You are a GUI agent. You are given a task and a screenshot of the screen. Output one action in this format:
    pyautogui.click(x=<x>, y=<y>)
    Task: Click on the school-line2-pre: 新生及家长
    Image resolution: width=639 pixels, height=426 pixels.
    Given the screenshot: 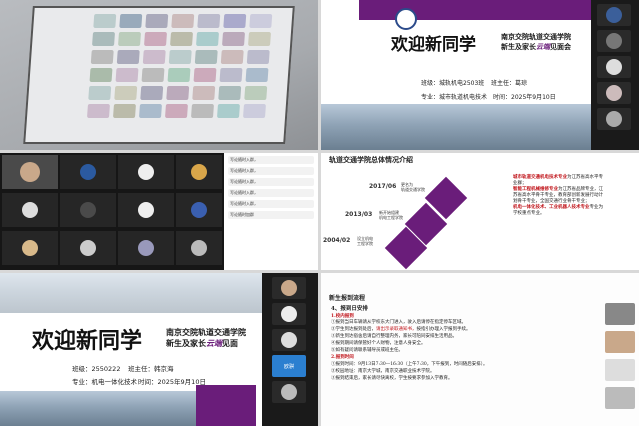 What is the action you would take?
    pyautogui.click(x=518, y=47)
    